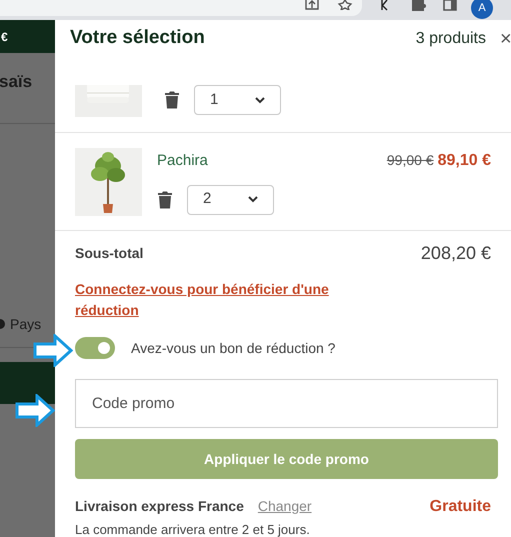  Describe the element at coordinates (410, 160) in the screenshot. I see `old-price: 99,00 €` at that location.